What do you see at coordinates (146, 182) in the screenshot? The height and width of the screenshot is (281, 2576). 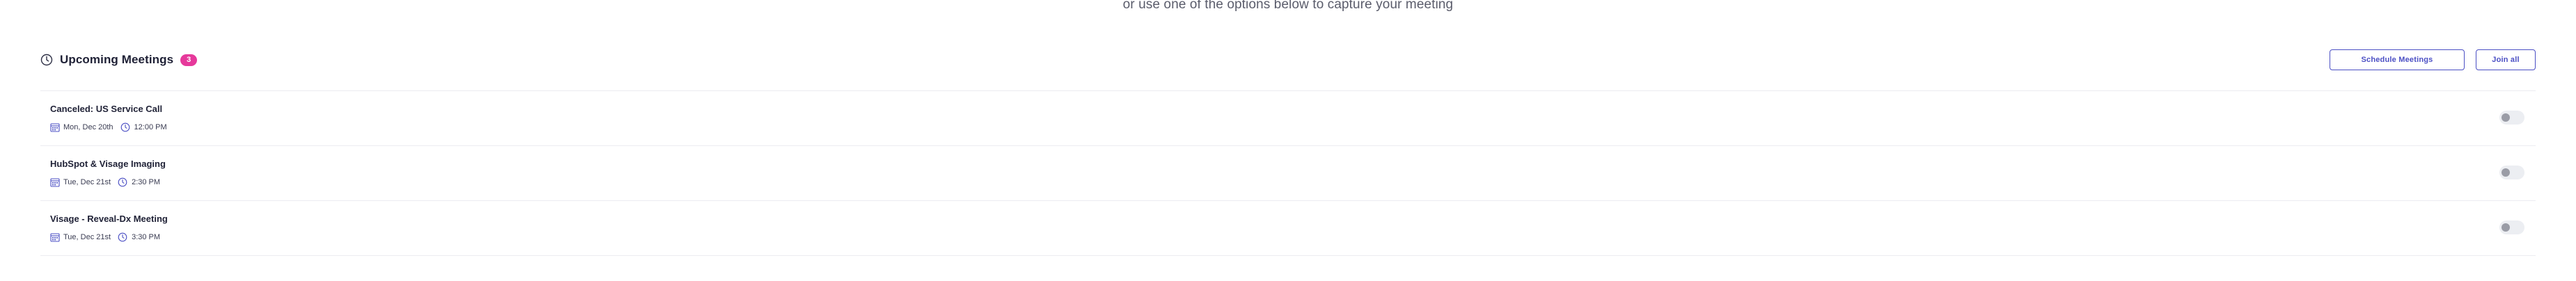 I see `meeting-time: 2:30 PM` at bounding box center [146, 182].